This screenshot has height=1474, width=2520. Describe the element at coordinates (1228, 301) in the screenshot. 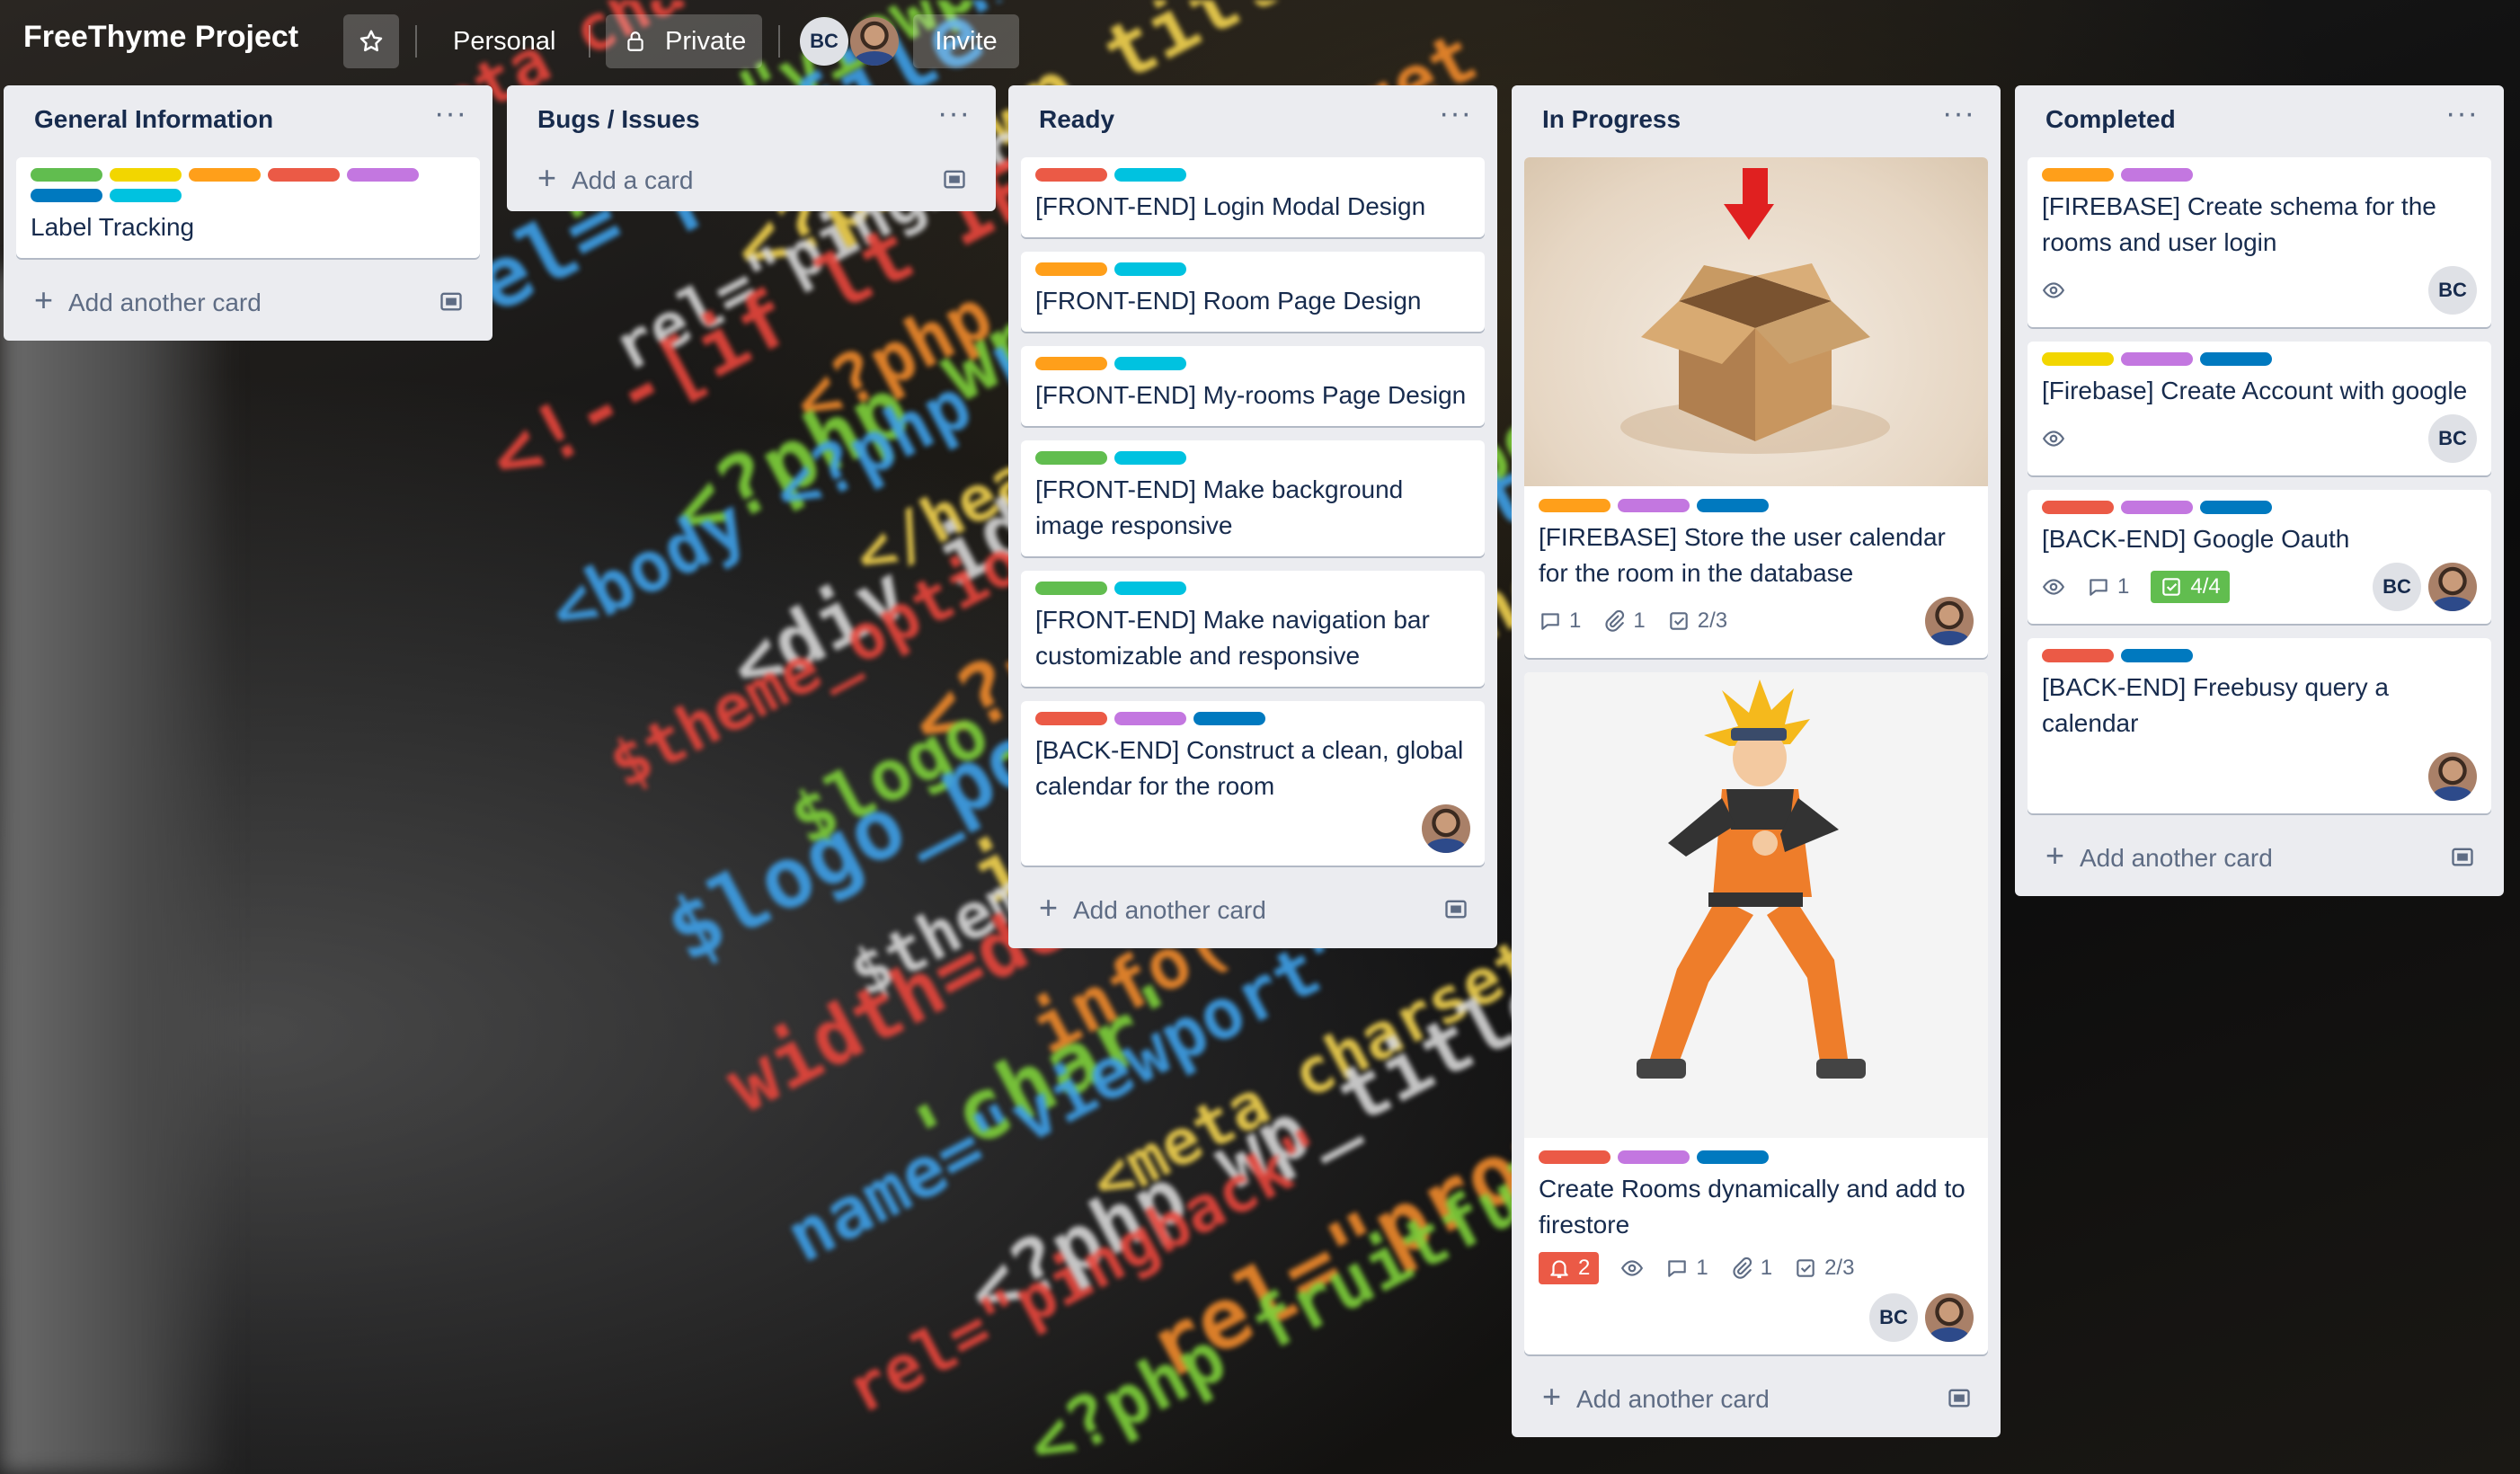

I see `card-title: [FRONT-END] Room Page Design` at that location.